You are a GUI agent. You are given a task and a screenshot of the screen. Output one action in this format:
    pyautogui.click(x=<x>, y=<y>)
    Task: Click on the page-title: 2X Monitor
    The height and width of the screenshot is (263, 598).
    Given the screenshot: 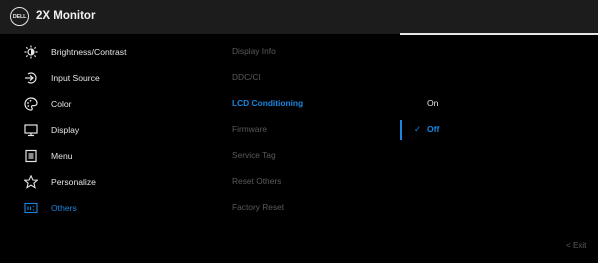 What is the action you would take?
    pyautogui.click(x=66, y=16)
    